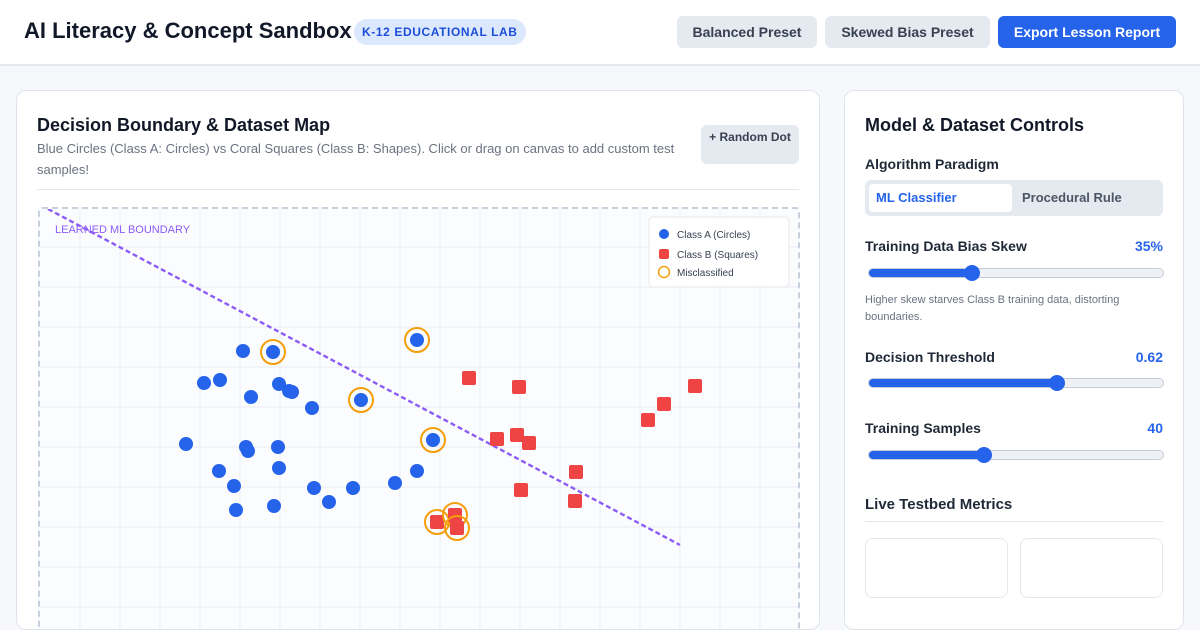 This screenshot has width=1200, height=630. Describe the element at coordinates (1148, 246) in the screenshot. I see `bias-skew-value: 35%` at that location.